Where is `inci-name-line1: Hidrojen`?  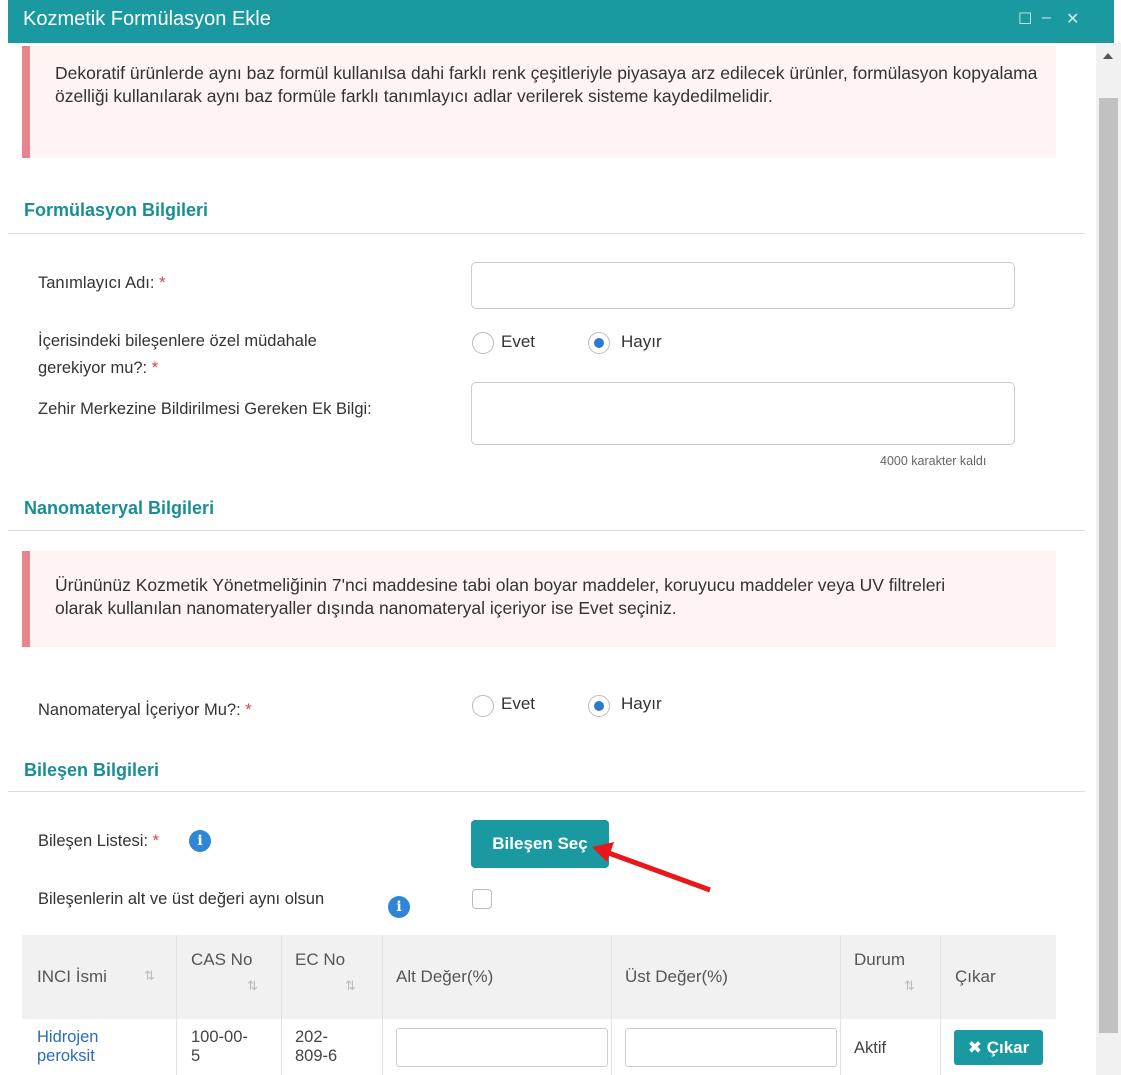 inci-name-line1: Hidrojen is located at coordinates (67, 1037).